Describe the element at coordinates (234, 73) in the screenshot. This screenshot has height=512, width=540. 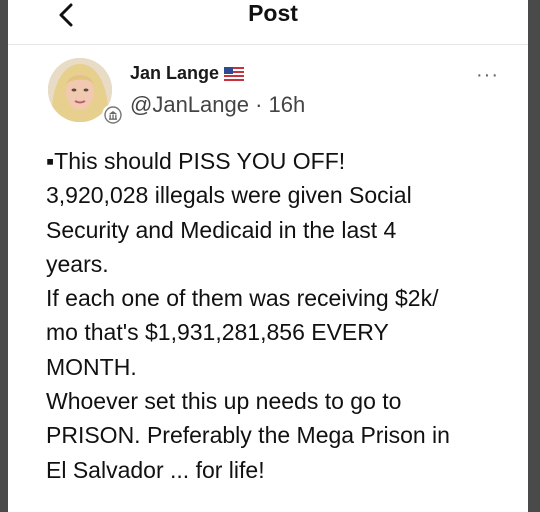
I see `us-flag-icon` at that location.